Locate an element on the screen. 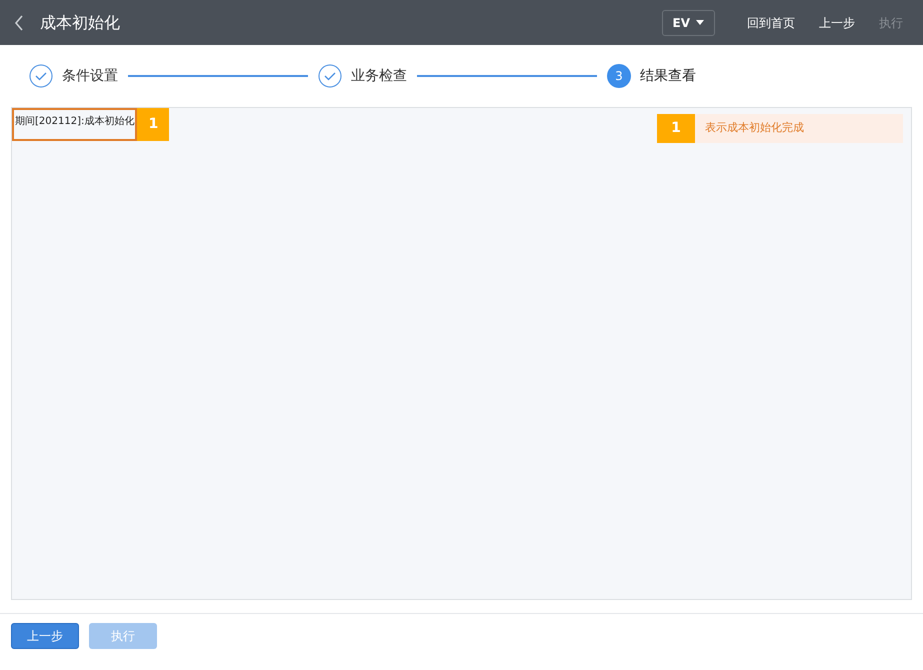 This screenshot has width=923, height=670. step-label: 业务检查 is located at coordinates (379, 76).